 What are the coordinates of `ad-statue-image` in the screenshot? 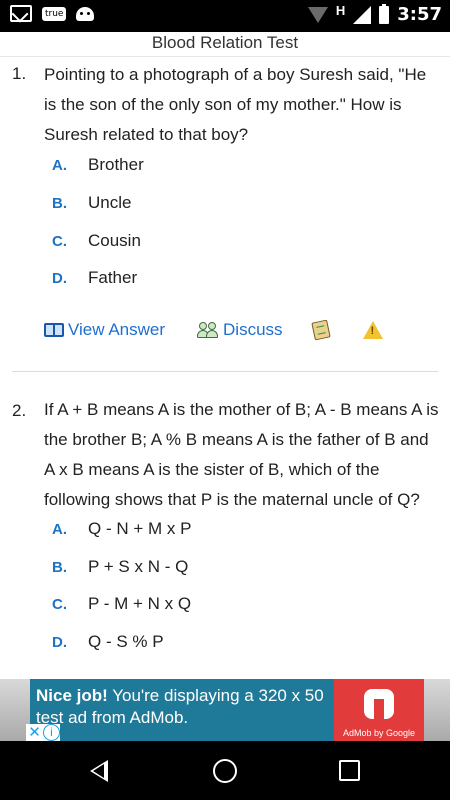 It's located at (435, 710).